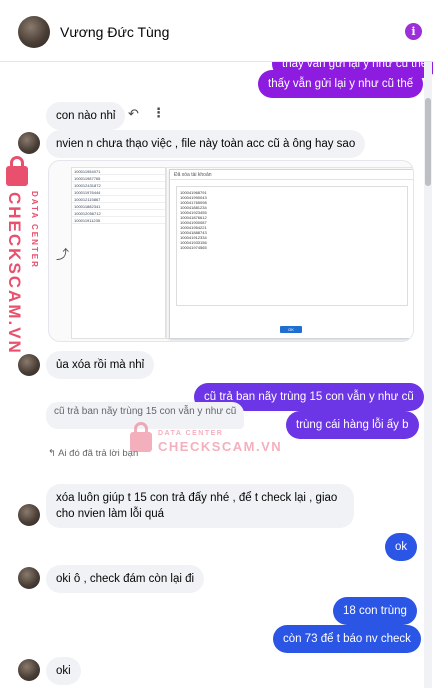 The width and height of the screenshot is (433, 688). I want to click on message-outgoing: trùng cái hàng lỗi ấy b, so click(352, 425).